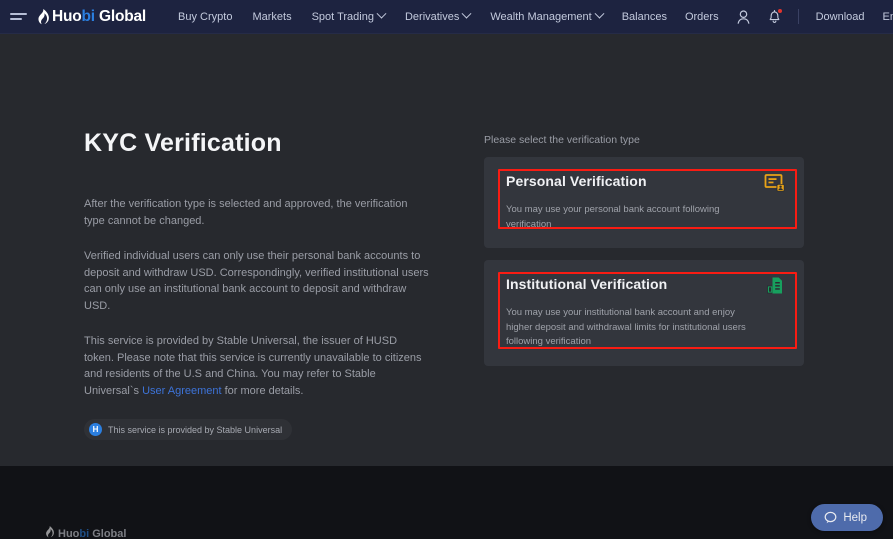 The height and width of the screenshot is (539, 893). I want to click on institutional-card-header: Institutional Verification, so click(646, 286).